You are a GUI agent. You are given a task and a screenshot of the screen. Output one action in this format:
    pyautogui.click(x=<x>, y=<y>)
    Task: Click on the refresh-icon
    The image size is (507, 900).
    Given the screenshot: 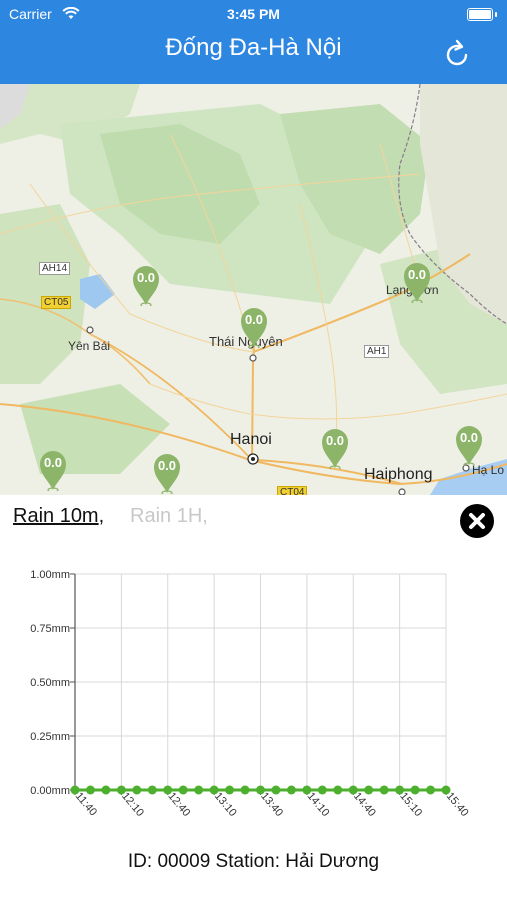 What is the action you would take?
    pyautogui.click(x=457, y=55)
    